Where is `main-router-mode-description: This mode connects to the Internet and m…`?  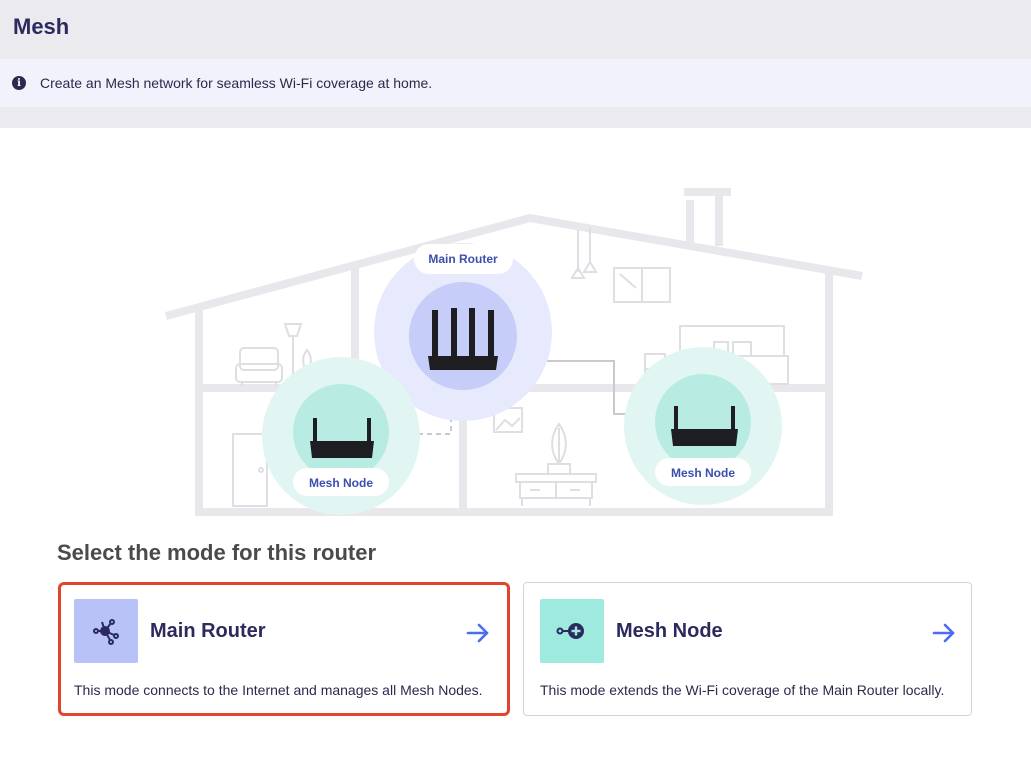 main-router-mode-description: This mode connects to the Internet and m… is located at coordinates (278, 690).